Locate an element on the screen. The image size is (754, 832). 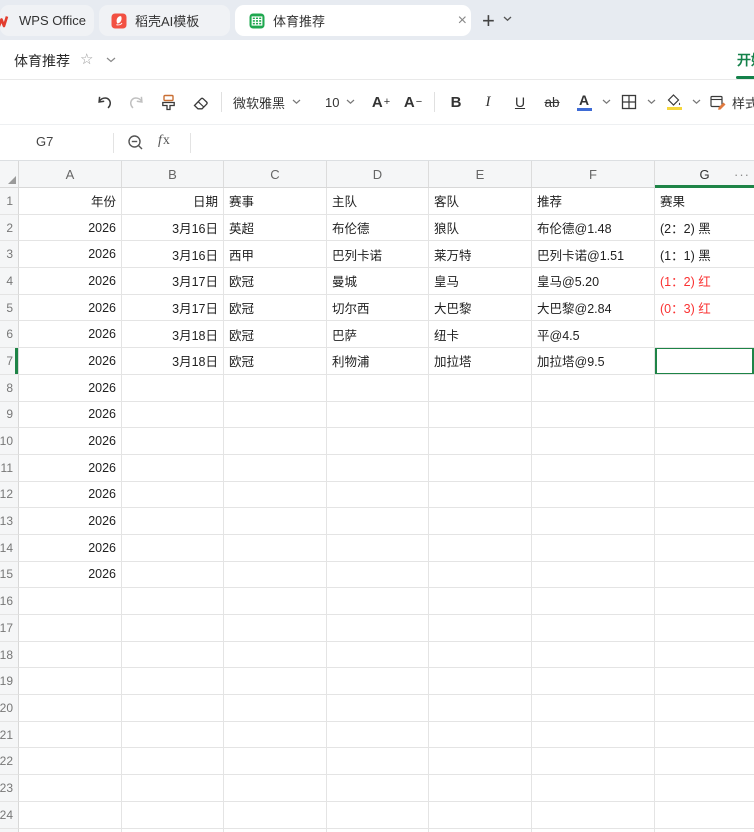
cell-B20 is located at coordinates (173, 708).